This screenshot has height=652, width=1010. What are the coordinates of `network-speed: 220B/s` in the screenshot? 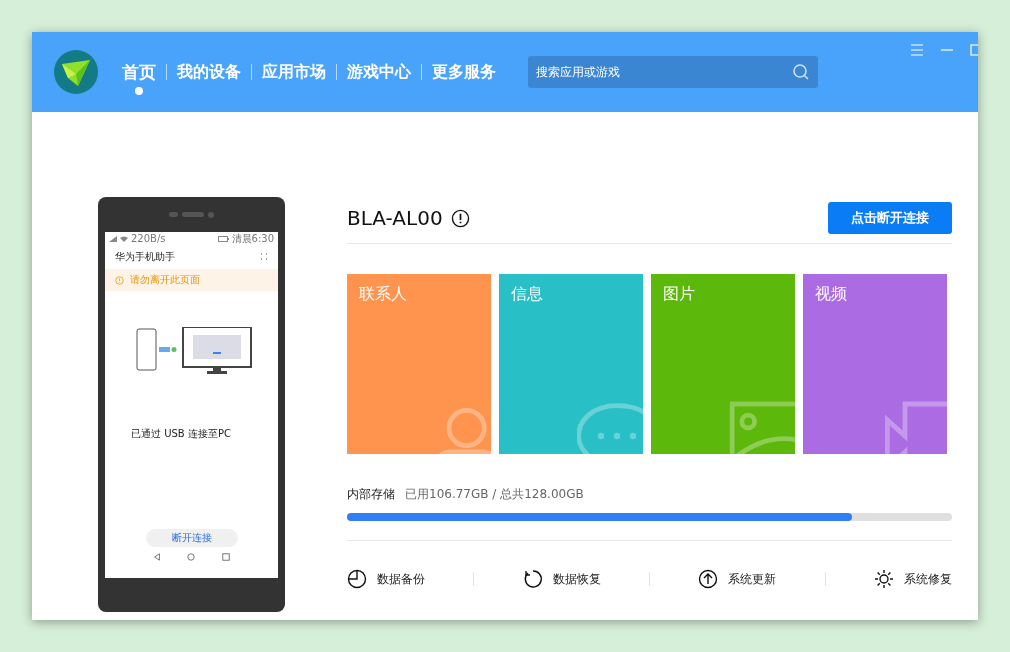 It's located at (148, 239).